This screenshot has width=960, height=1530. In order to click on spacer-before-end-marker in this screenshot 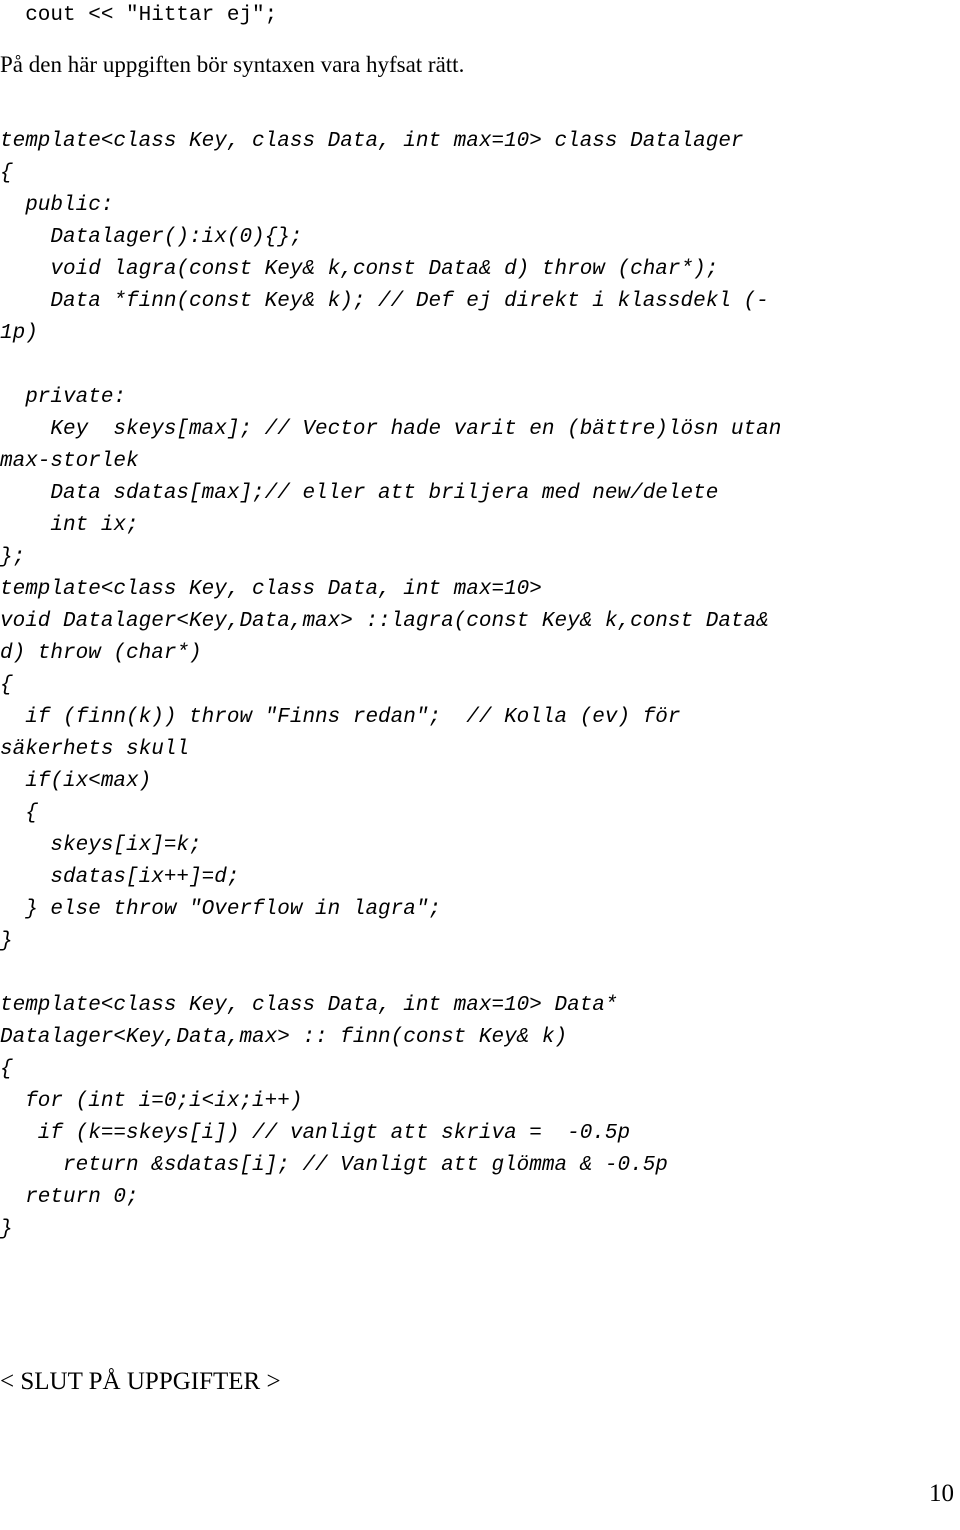, I will do `click(480, 1269)`.